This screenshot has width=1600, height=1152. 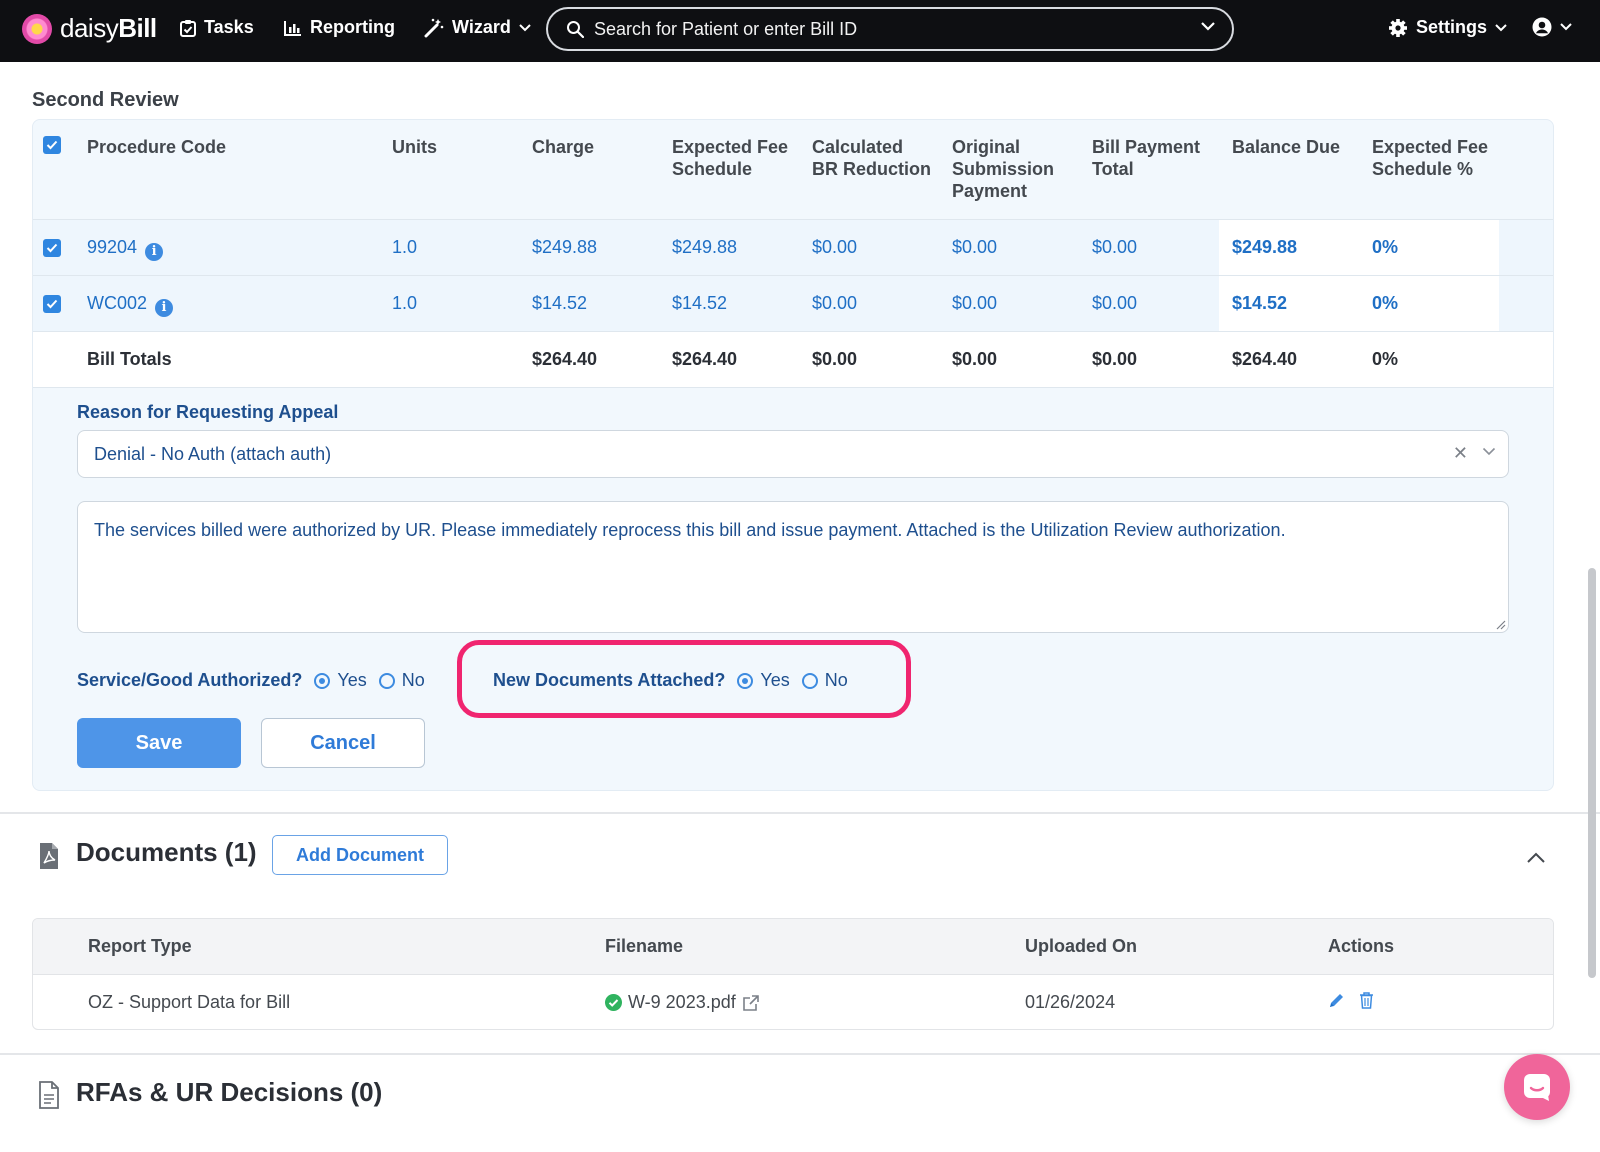 I want to click on authorized-no-radio, so click(x=386, y=680).